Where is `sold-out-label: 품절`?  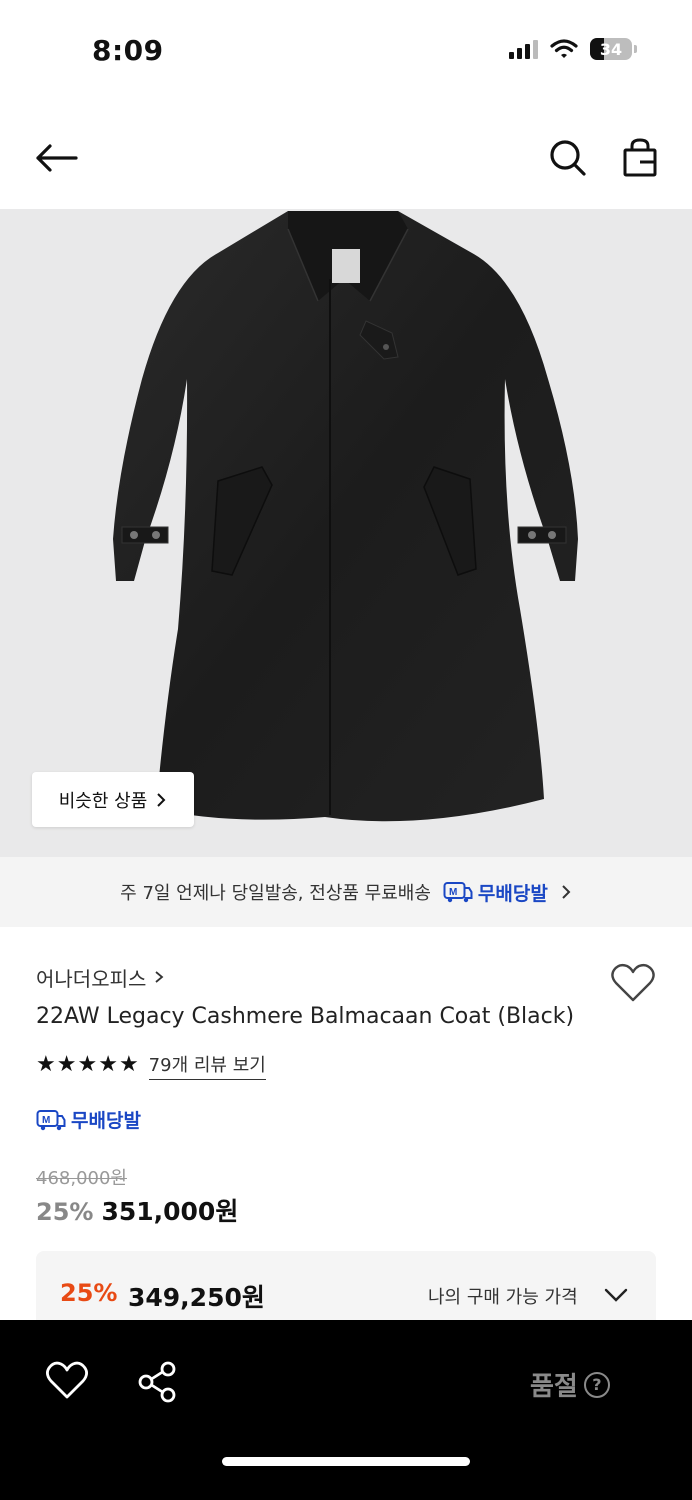
sold-out-label: 품절 is located at coordinates (554, 1387).